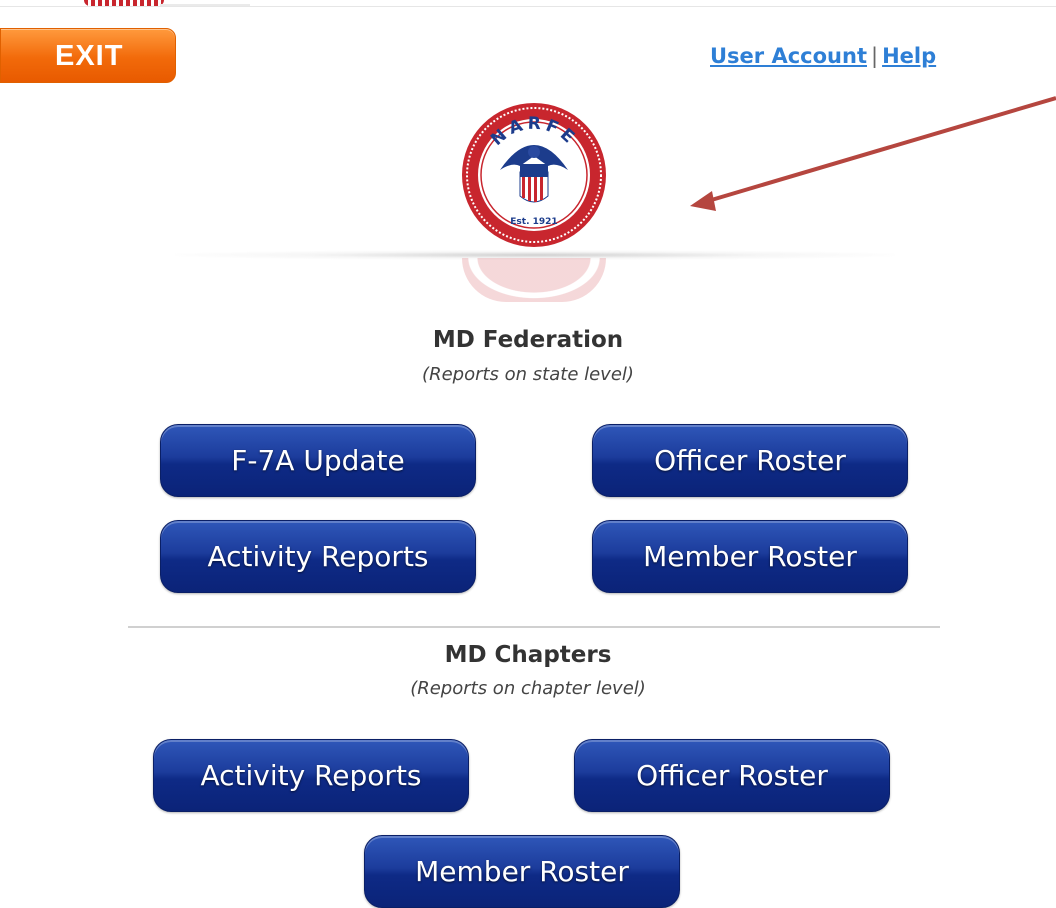 This screenshot has height=908, width=1056. What do you see at coordinates (528, 655) in the screenshot?
I see `chapters-title: MD Chapters` at bounding box center [528, 655].